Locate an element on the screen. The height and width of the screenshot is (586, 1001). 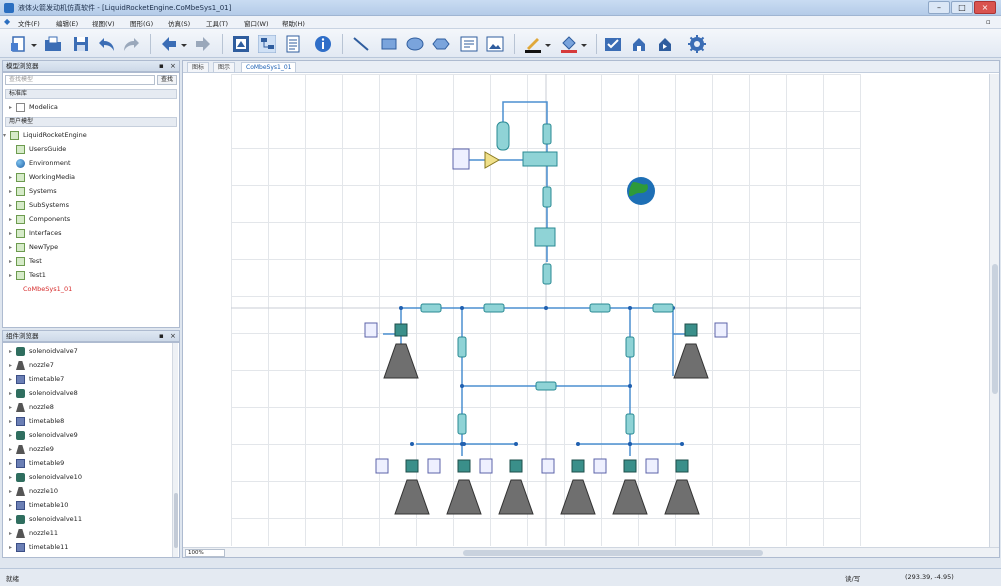
valve-block is located at coordinates (540, 159).